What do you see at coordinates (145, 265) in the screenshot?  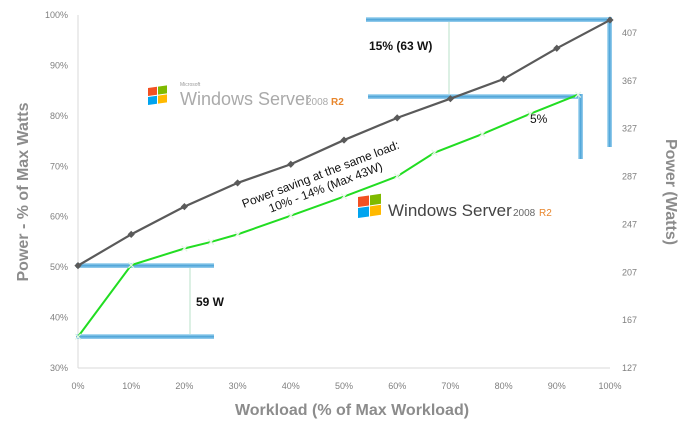 I see `fifty-bar` at bounding box center [145, 265].